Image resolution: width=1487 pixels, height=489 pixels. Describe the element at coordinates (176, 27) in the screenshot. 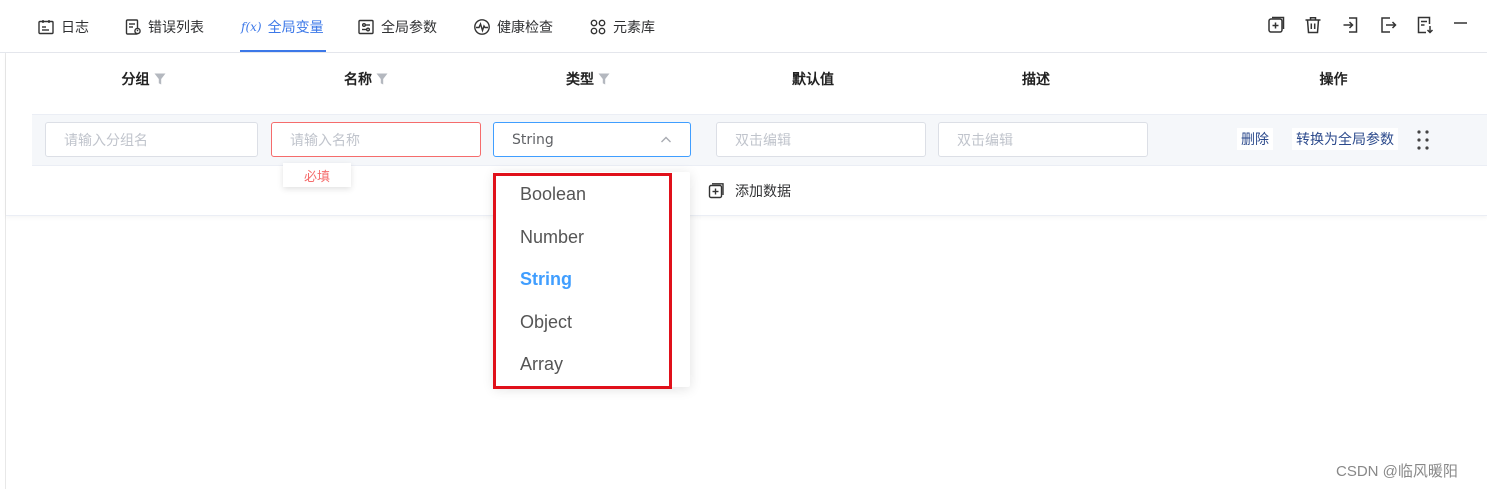

I see `tab-label: 错误列表` at that location.